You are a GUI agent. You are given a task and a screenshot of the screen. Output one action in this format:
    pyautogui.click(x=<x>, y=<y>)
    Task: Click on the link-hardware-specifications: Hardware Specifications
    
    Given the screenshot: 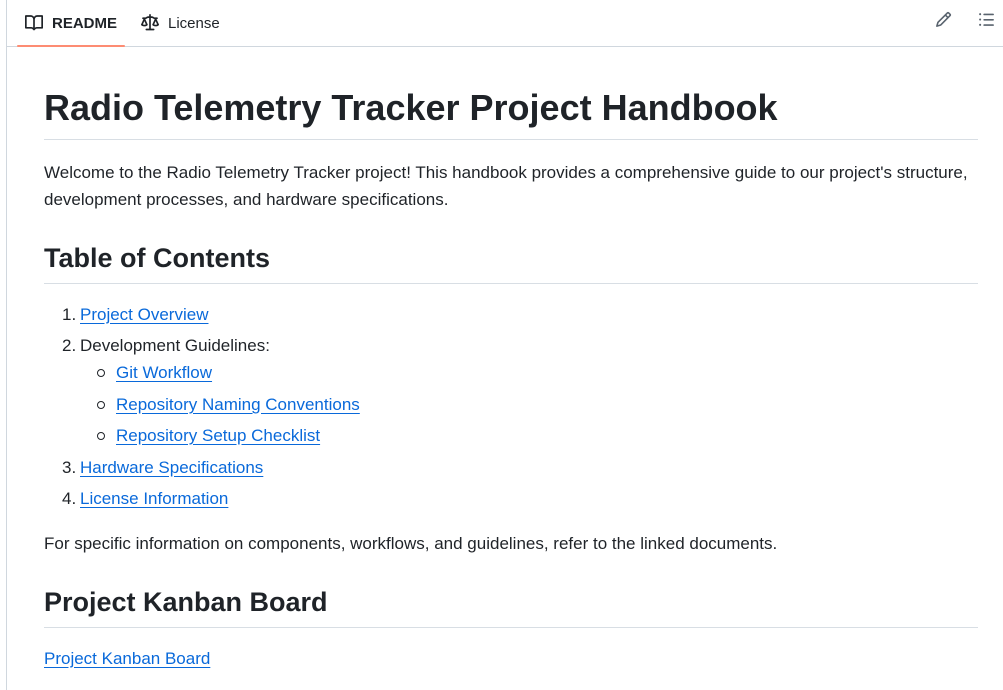 What is the action you would take?
    pyautogui.click(x=171, y=467)
    